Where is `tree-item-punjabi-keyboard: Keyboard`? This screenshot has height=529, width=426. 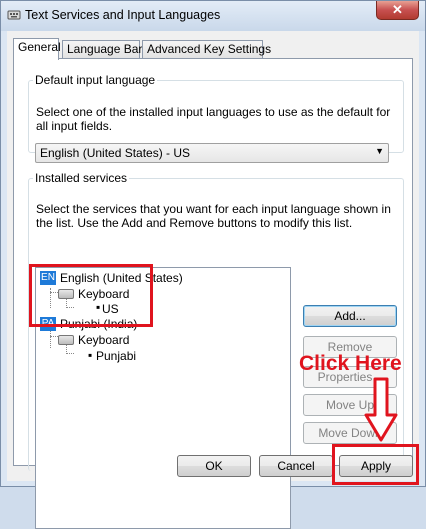 tree-item-punjabi-keyboard: Keyboard is located at coordinates (136, 340).